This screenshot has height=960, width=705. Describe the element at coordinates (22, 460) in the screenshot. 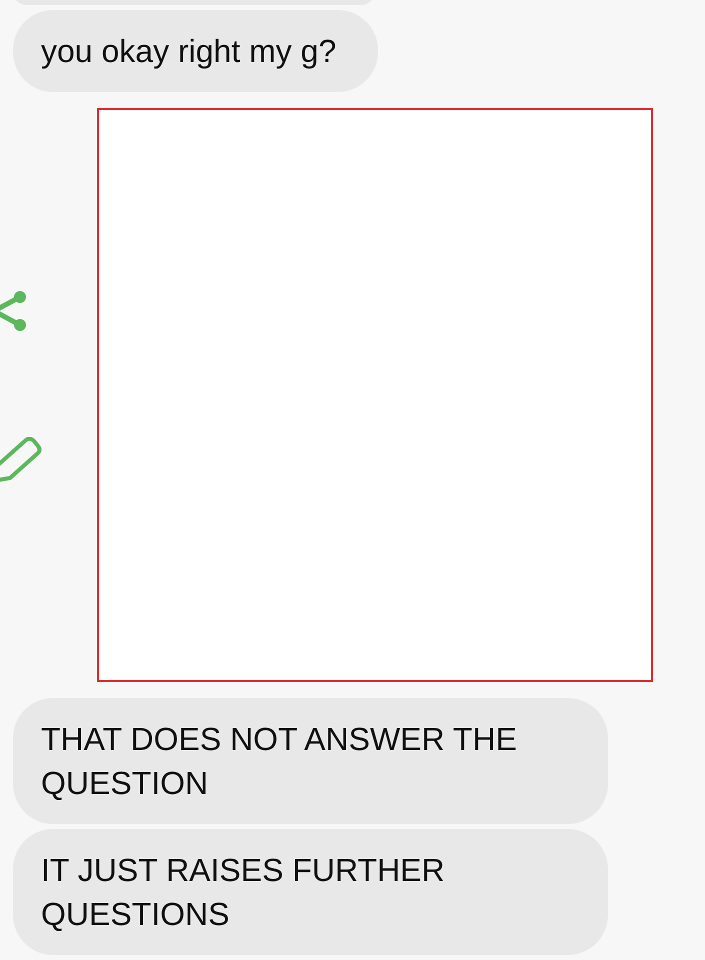

I see `pencil-icon` at that location.